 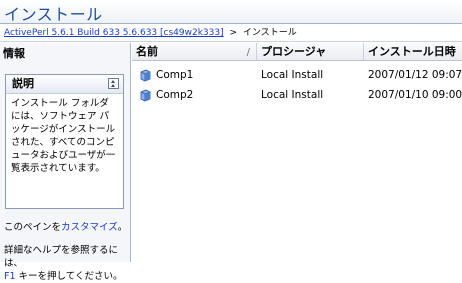 What do you see at coordinates (61, 257) in the screenshot?
I see `help-line1: 詳細なヘルプを参照するには、` at bounding box center [61, 257].